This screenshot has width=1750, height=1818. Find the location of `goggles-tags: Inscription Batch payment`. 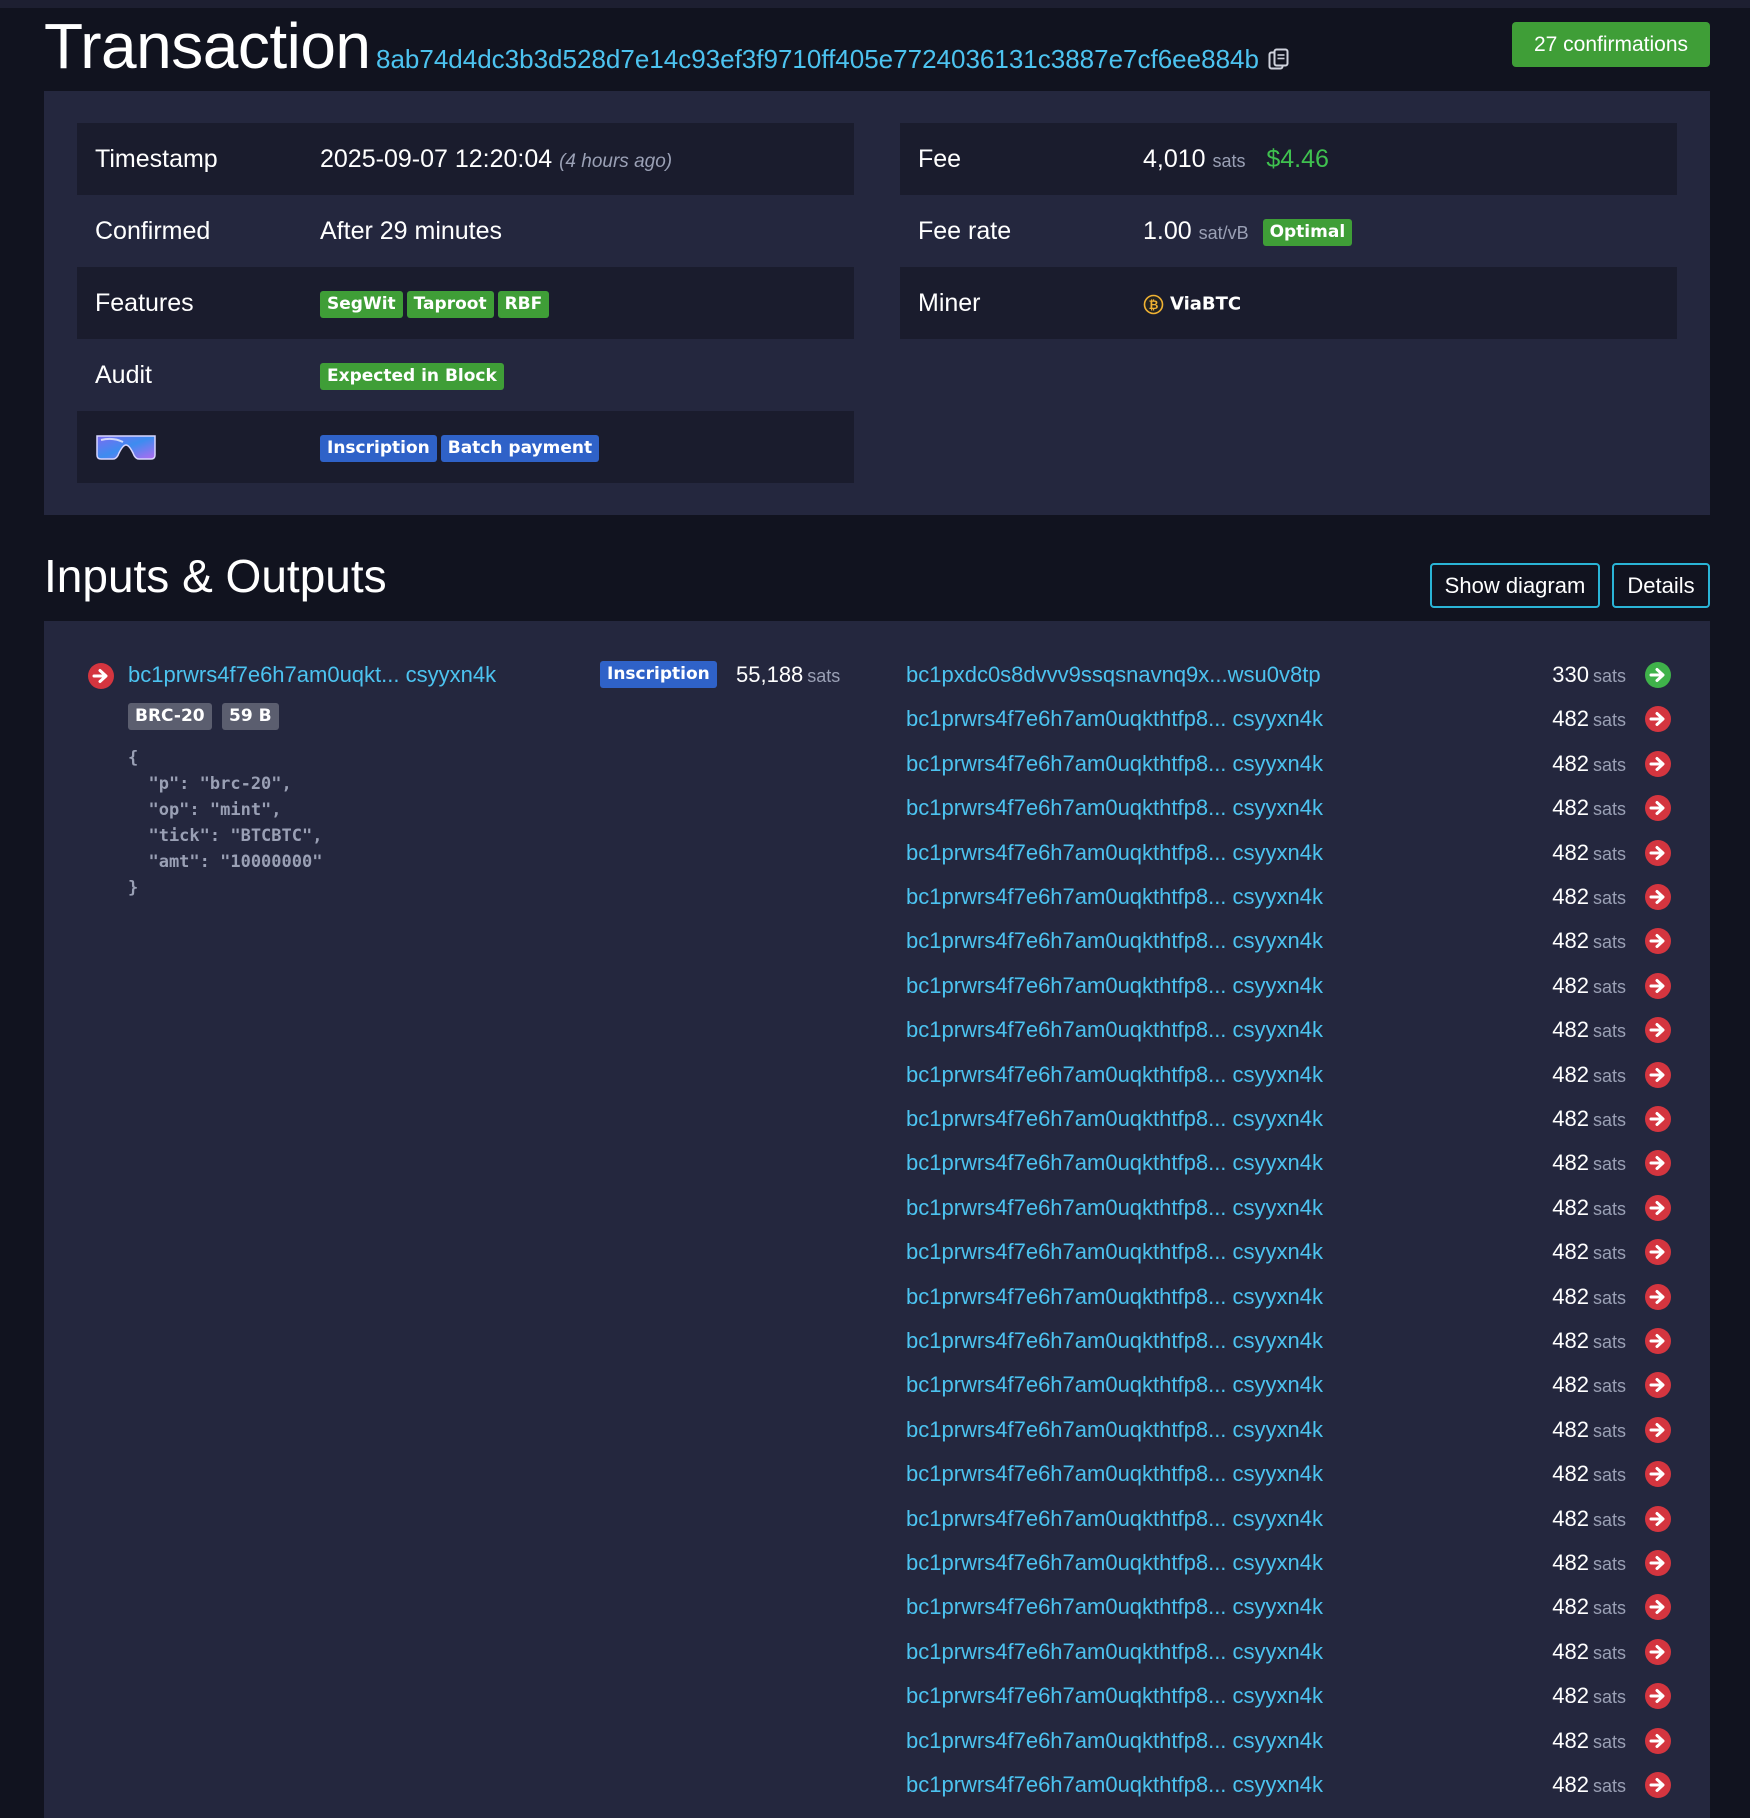

goggles-tags: Inscription Batch payment is located at coordinates (461, 447).